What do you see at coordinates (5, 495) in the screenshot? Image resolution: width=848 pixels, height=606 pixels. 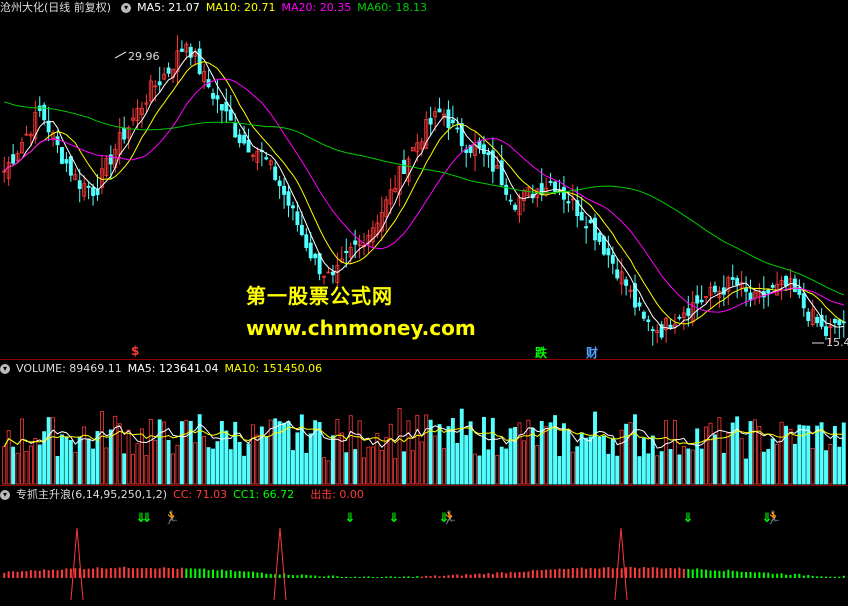 I see `indicator-settings-icon: ▾` at bounding box center [5, 495].